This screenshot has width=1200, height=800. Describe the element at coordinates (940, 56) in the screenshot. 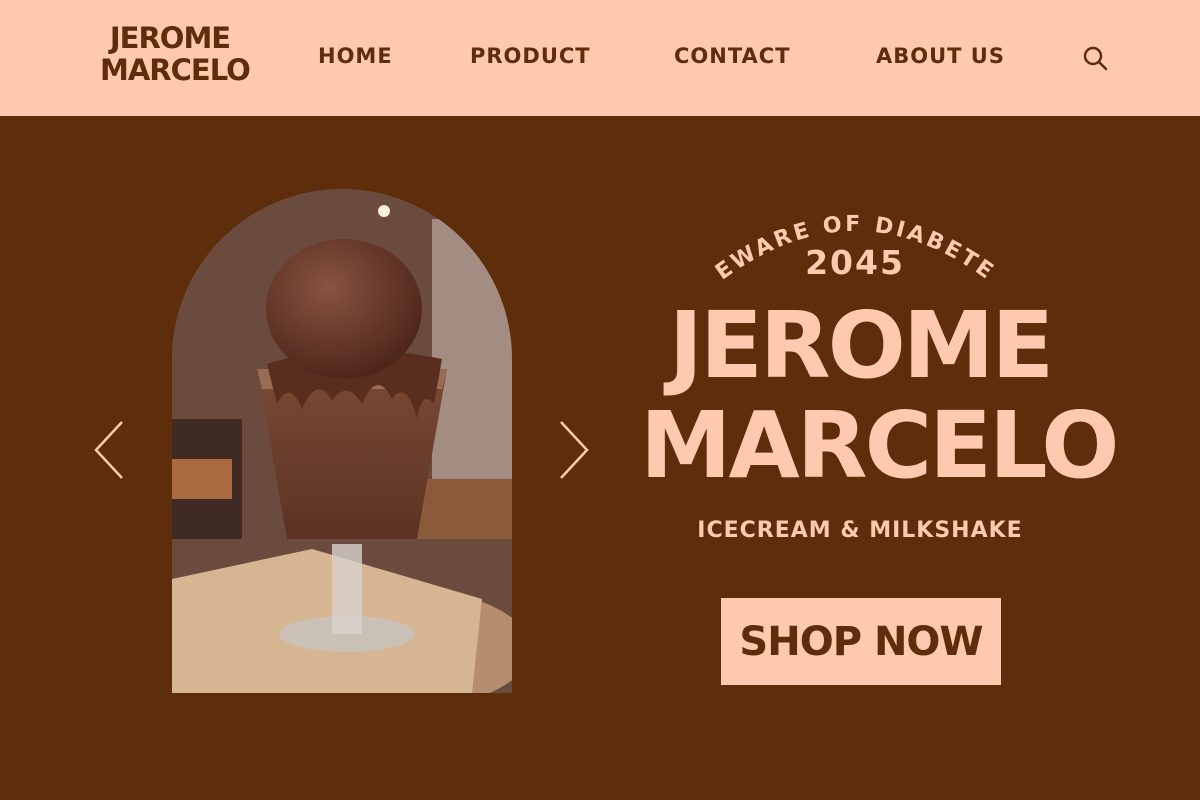

I see `nav-about-us: ABOUT US` at that location.